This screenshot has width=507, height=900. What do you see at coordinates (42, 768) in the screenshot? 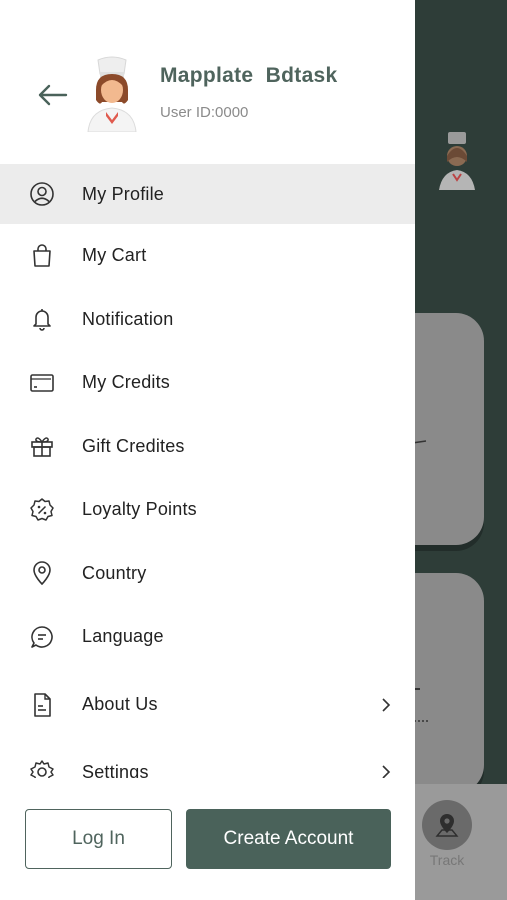
I see `gear-icon` at bounding box center [42, 768].